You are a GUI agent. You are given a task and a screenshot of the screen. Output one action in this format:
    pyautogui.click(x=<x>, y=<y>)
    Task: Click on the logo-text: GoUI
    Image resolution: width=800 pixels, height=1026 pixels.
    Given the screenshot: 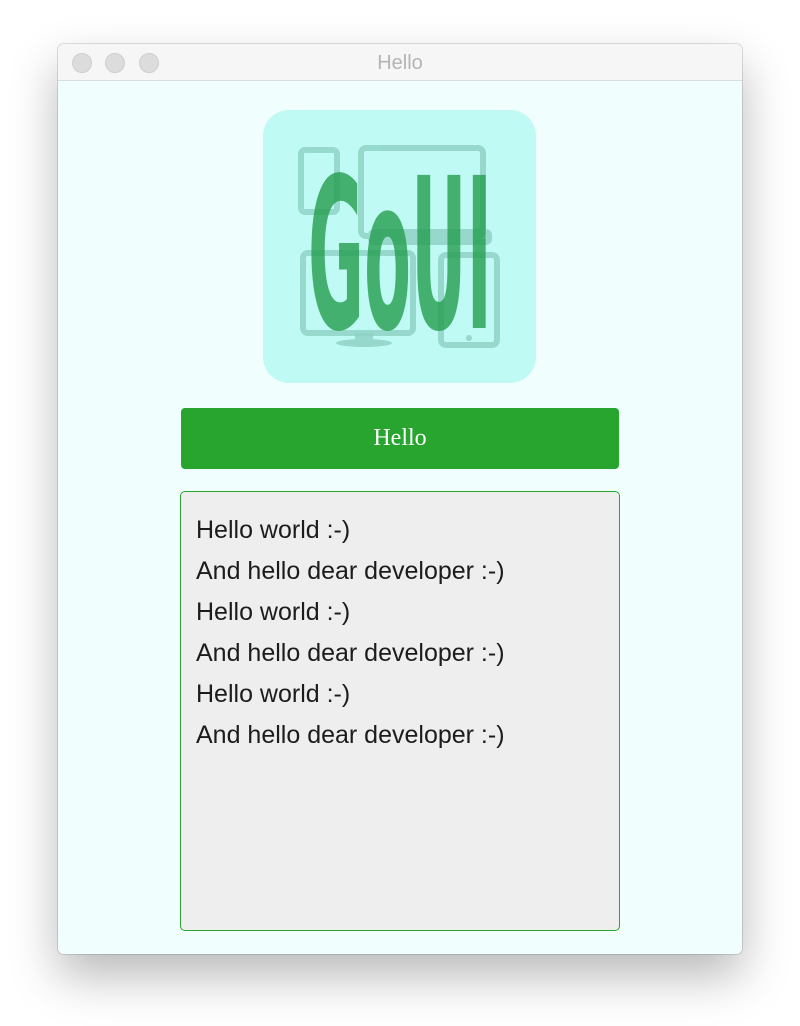 What is the action you would take?
    pyautogui.click(x=400, y=255)
    